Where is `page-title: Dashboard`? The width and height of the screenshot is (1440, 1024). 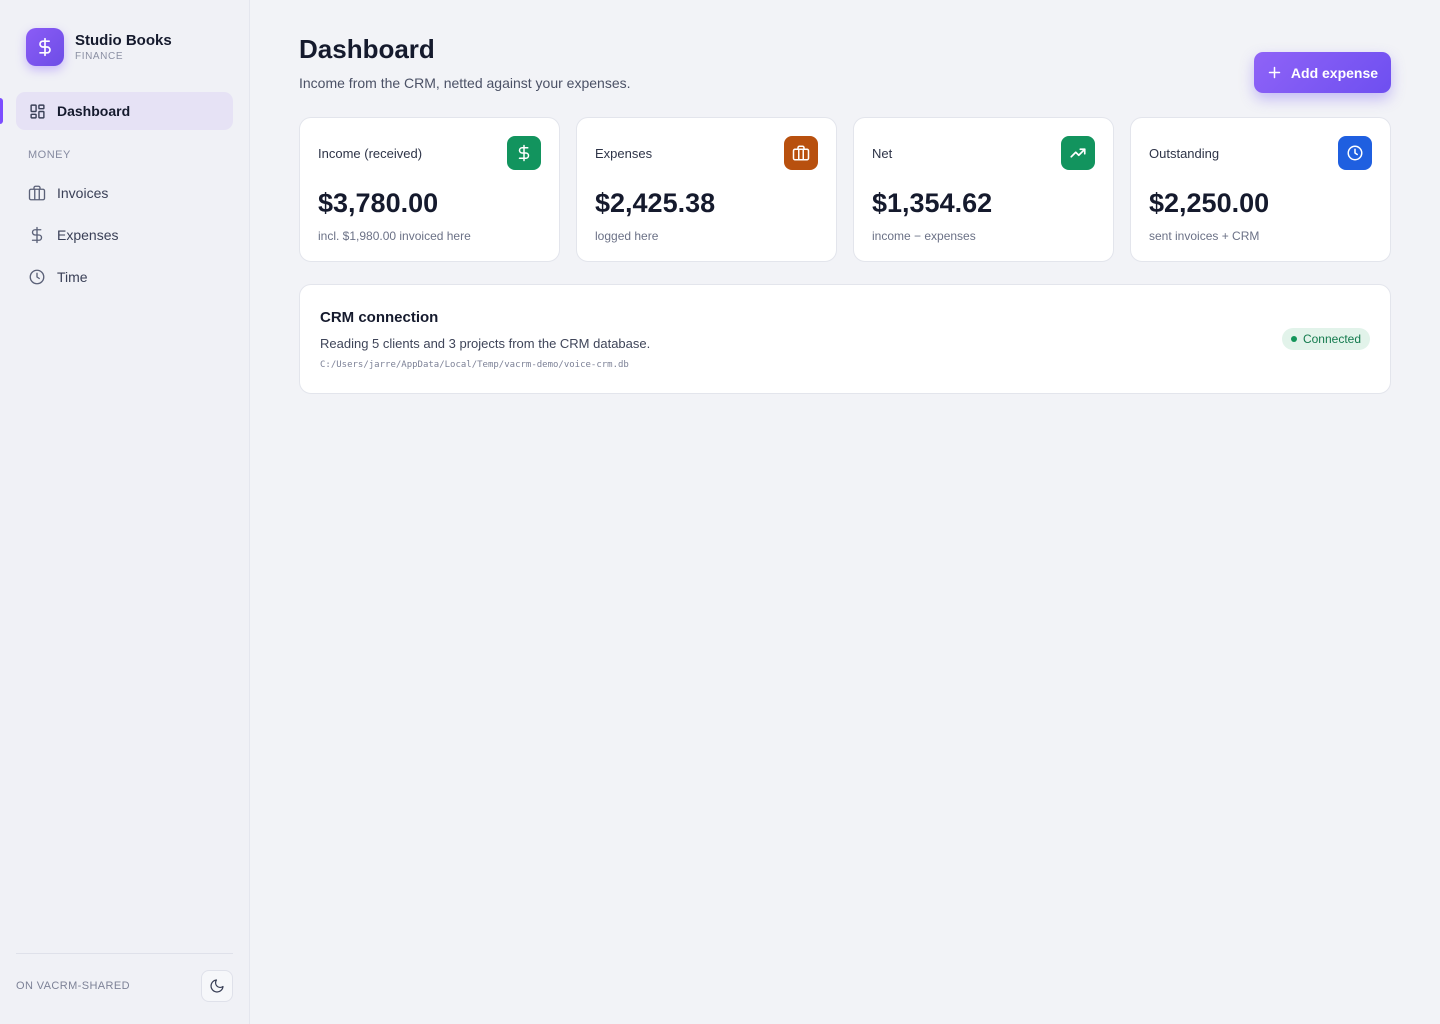 page-title: Dashboard is located at coordinates (367, 49).